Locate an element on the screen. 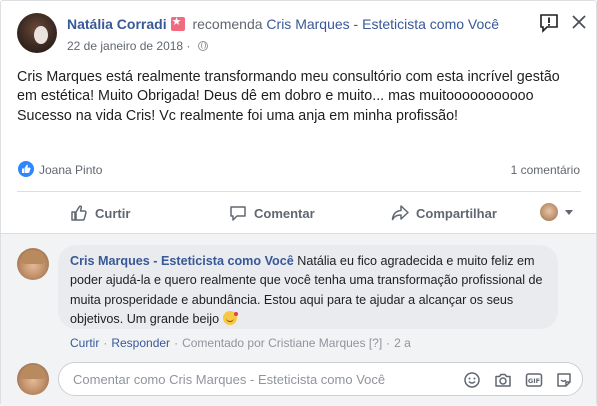 Image resolution: width=597 pixels, height=406 pixels. gif-icon: GIF is located at coordinates (534, 380).